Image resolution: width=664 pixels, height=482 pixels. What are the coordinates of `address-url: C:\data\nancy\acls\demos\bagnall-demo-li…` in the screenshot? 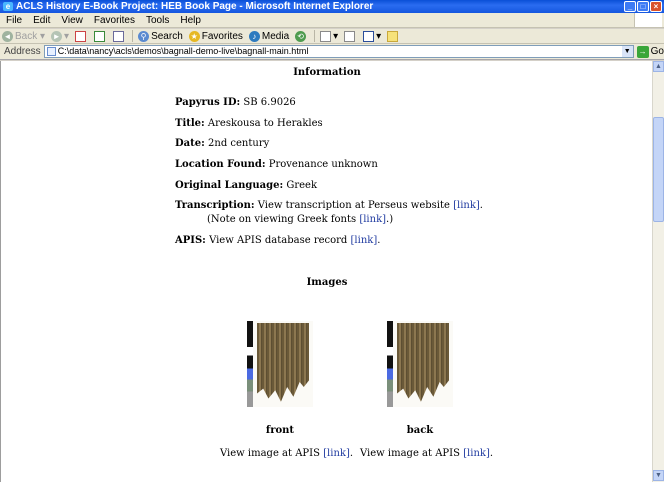 It's located at (183, 51).